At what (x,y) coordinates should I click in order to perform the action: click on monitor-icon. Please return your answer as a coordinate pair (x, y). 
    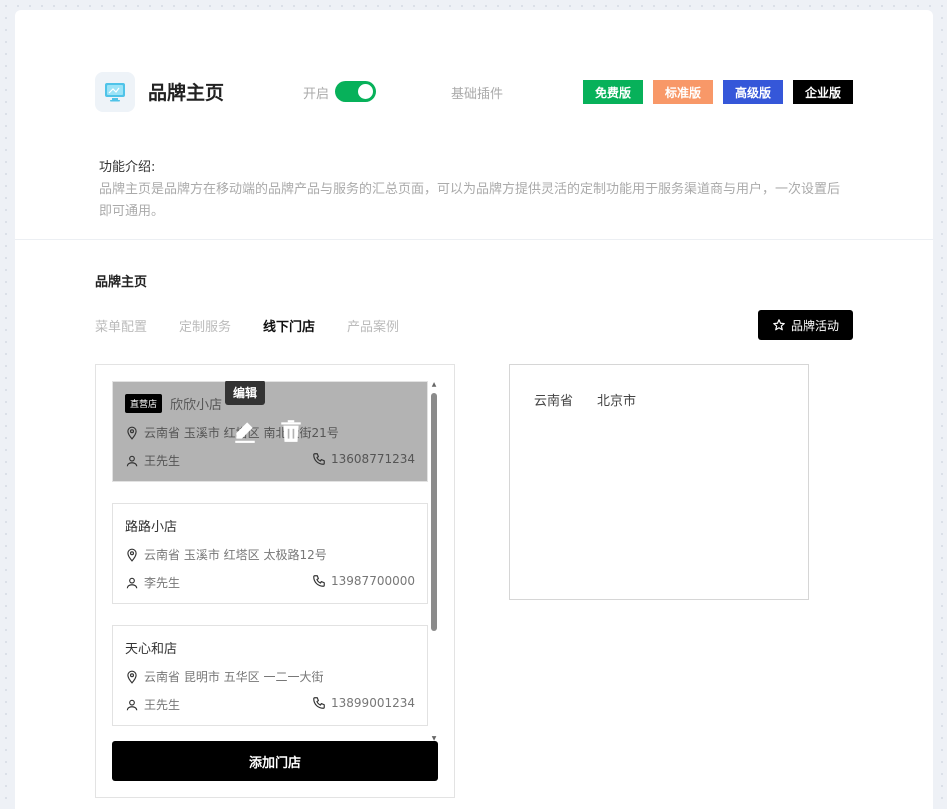
    Looking at the image, I should click on (115, 92).